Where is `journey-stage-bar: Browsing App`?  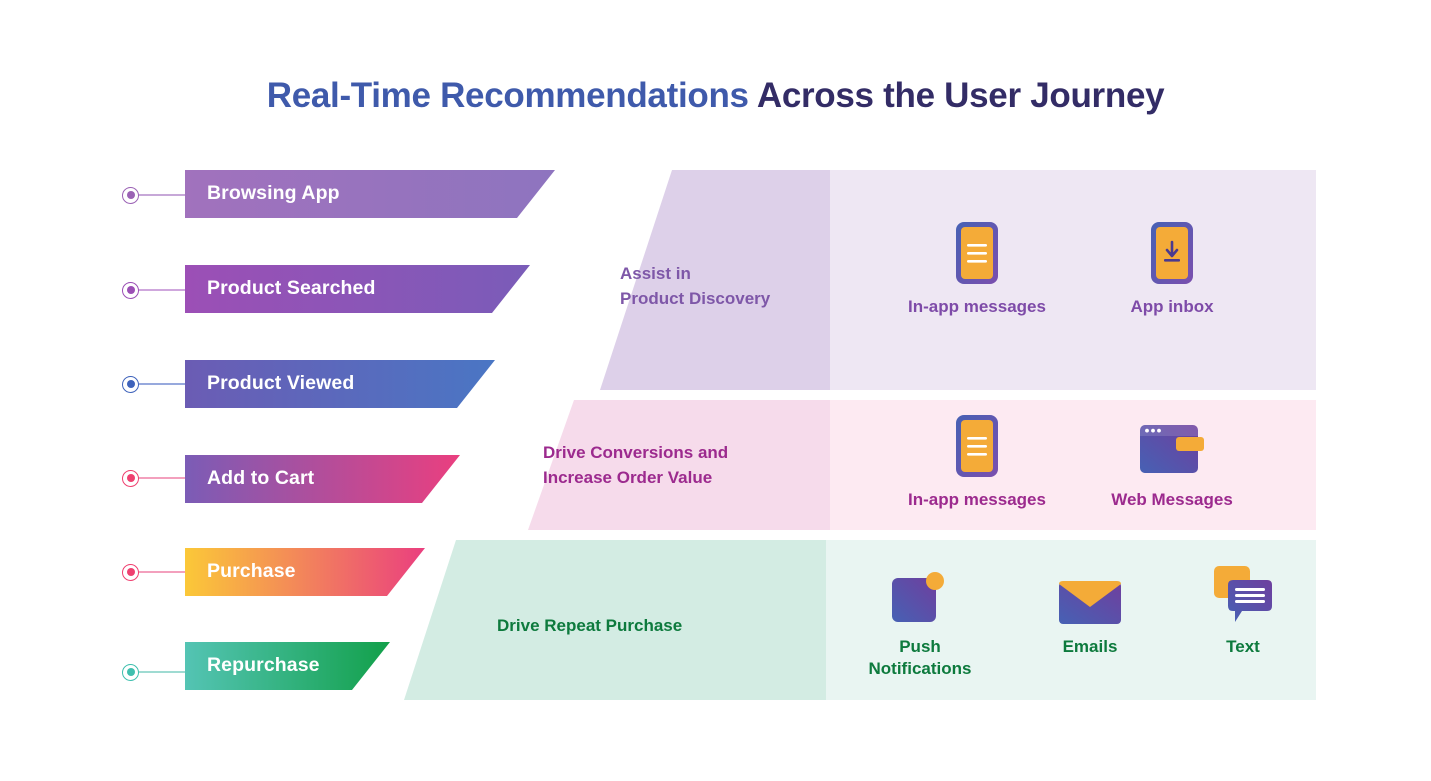
journey-stage-bar: Browsing App is located at coordinates (370, 194).